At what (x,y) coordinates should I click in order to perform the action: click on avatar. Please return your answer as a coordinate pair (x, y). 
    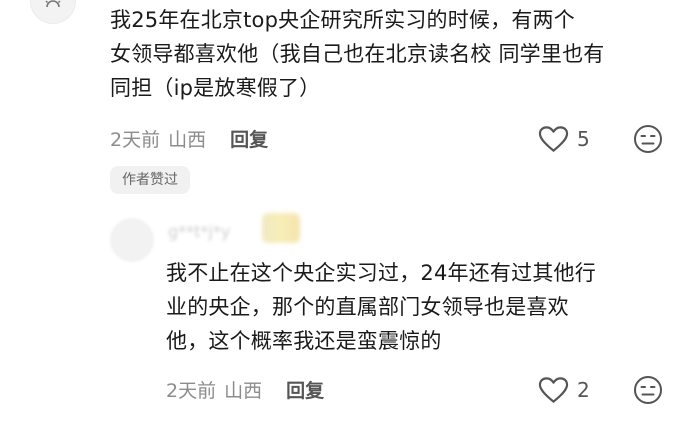
    Looking at the image, I should click on (53, 12).